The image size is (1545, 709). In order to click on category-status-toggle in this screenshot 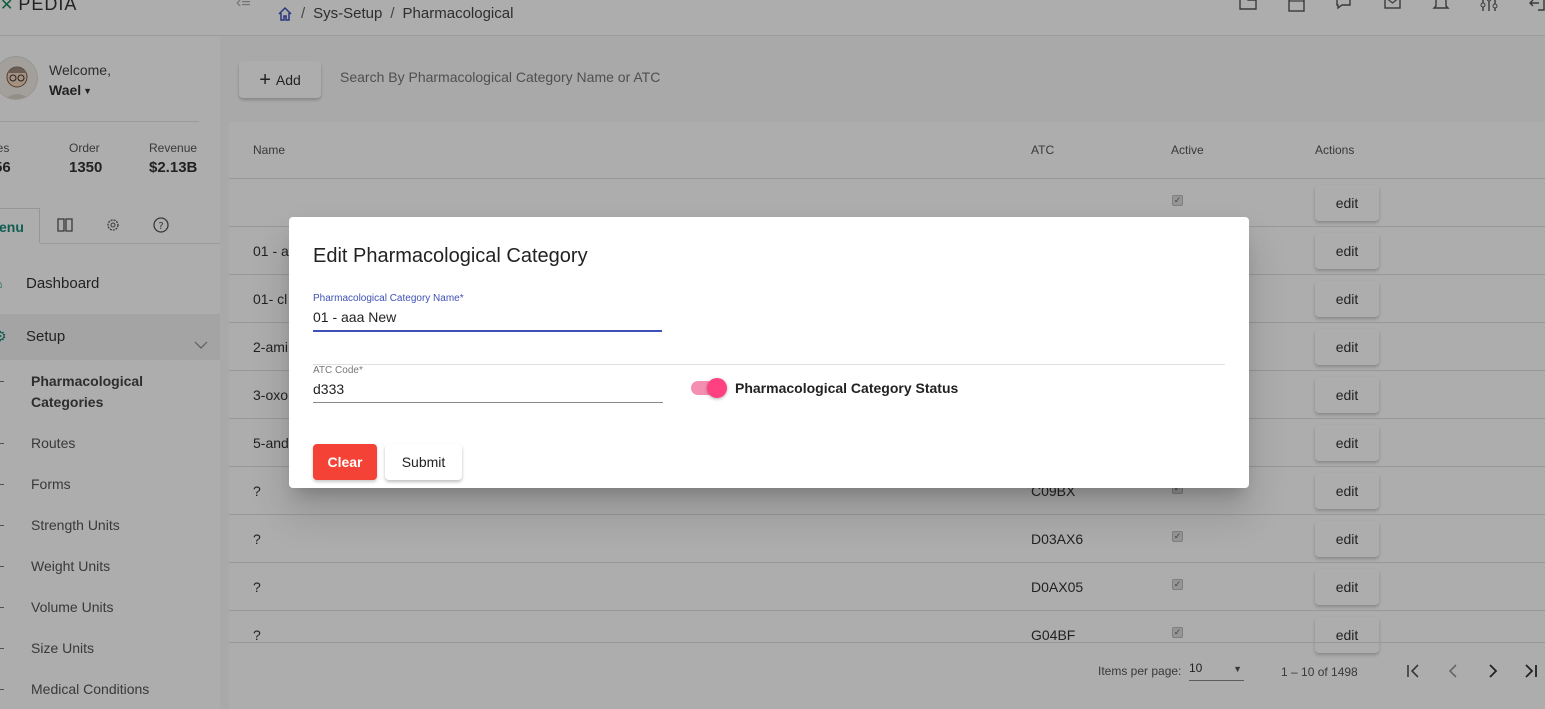, I will do `click(709, 388)`.